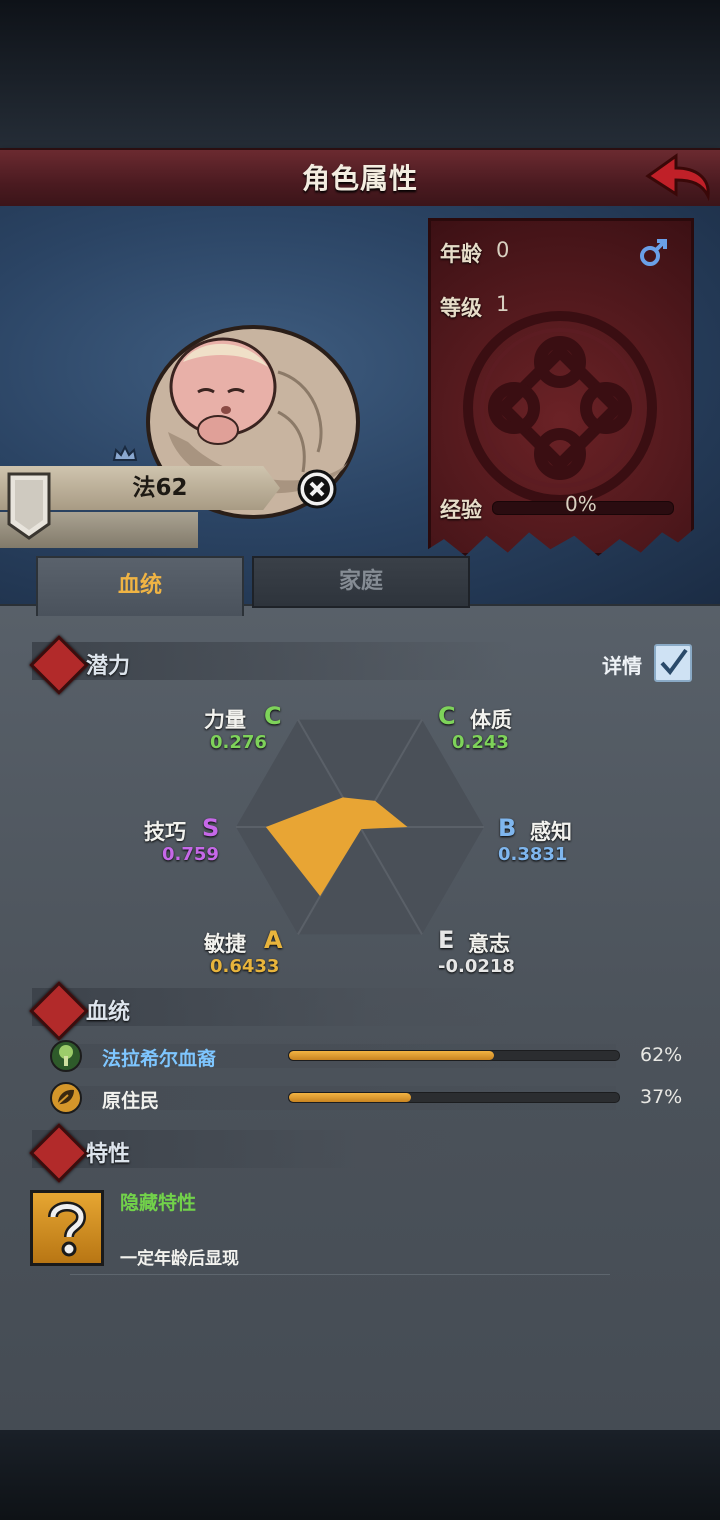  What do you see at coordinates (131, 1101) in the screenshot?
I see `bloodline-name: 原住民` at bounding box center [131, 1101].